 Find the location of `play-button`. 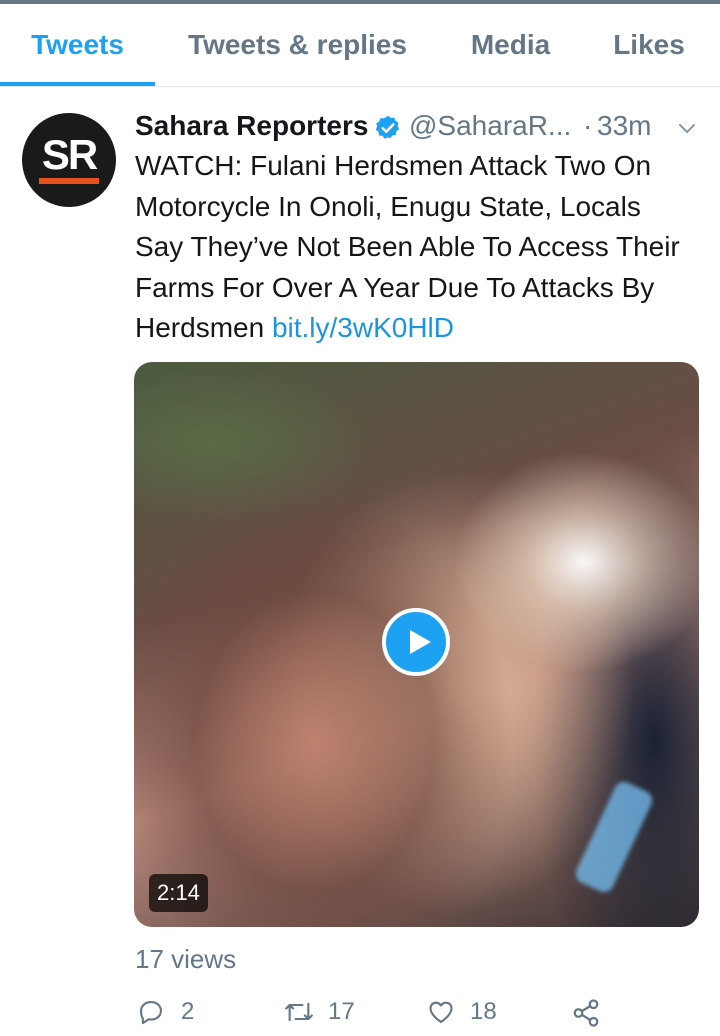

play-button is located at coordinates (416, 642).